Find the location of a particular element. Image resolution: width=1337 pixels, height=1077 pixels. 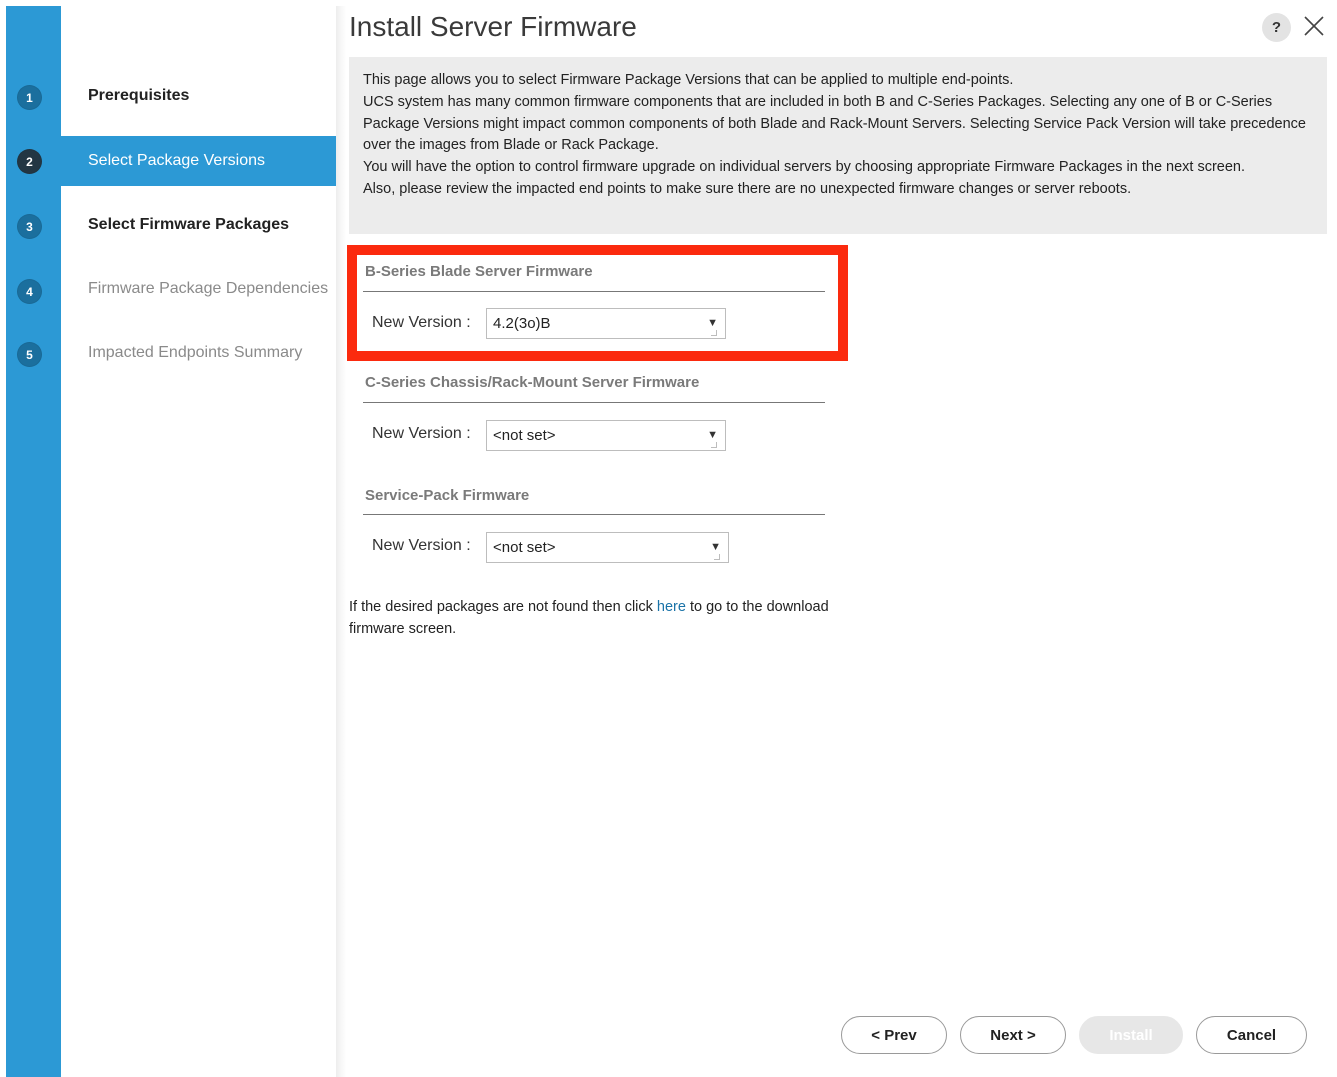

next-label: Next > is located at coordinates (1013, 1035).